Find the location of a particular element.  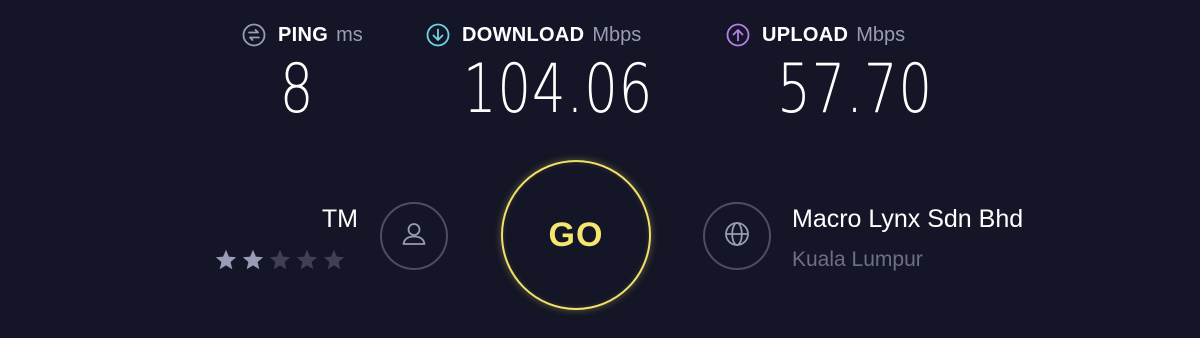

user-icon is located at coordinates (414, 236).